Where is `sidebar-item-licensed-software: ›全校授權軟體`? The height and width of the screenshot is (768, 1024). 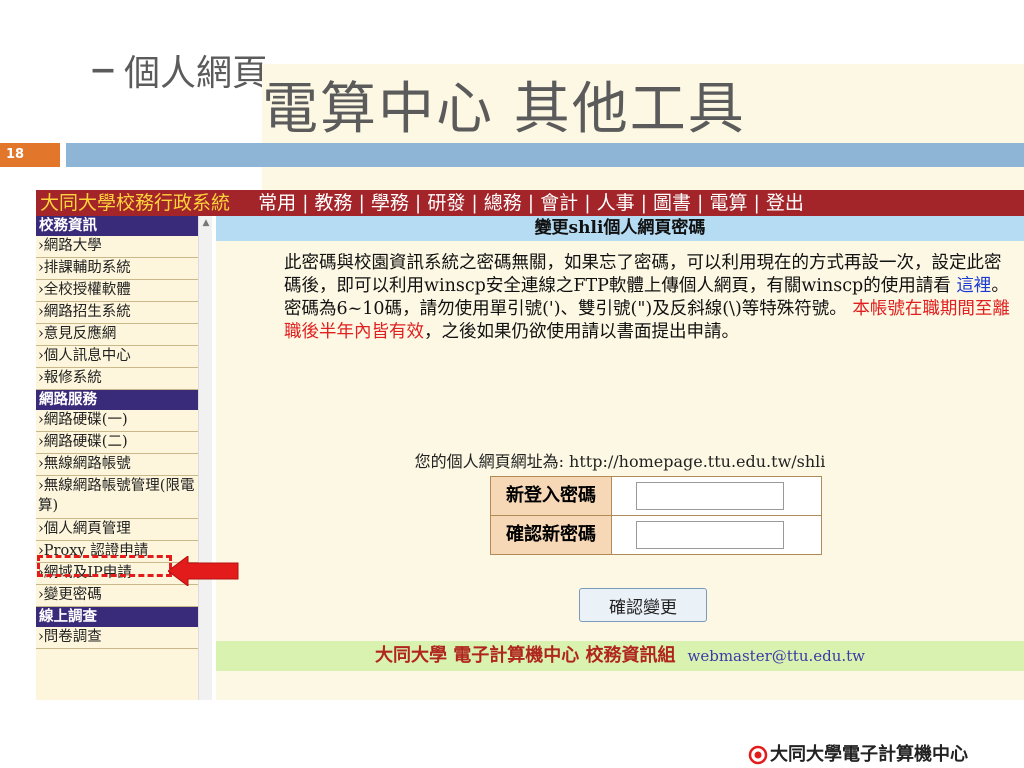 sidebar-item-licensed-software: ›全校授權軟體 is located at coordinates (124, 291).